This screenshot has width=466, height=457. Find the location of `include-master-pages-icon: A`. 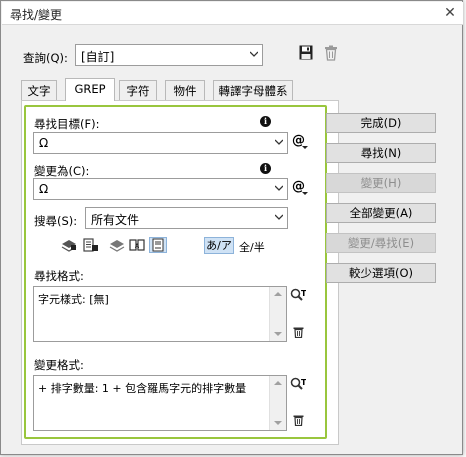

include-master-pages-icon: A is located at coordinates (137, 245).